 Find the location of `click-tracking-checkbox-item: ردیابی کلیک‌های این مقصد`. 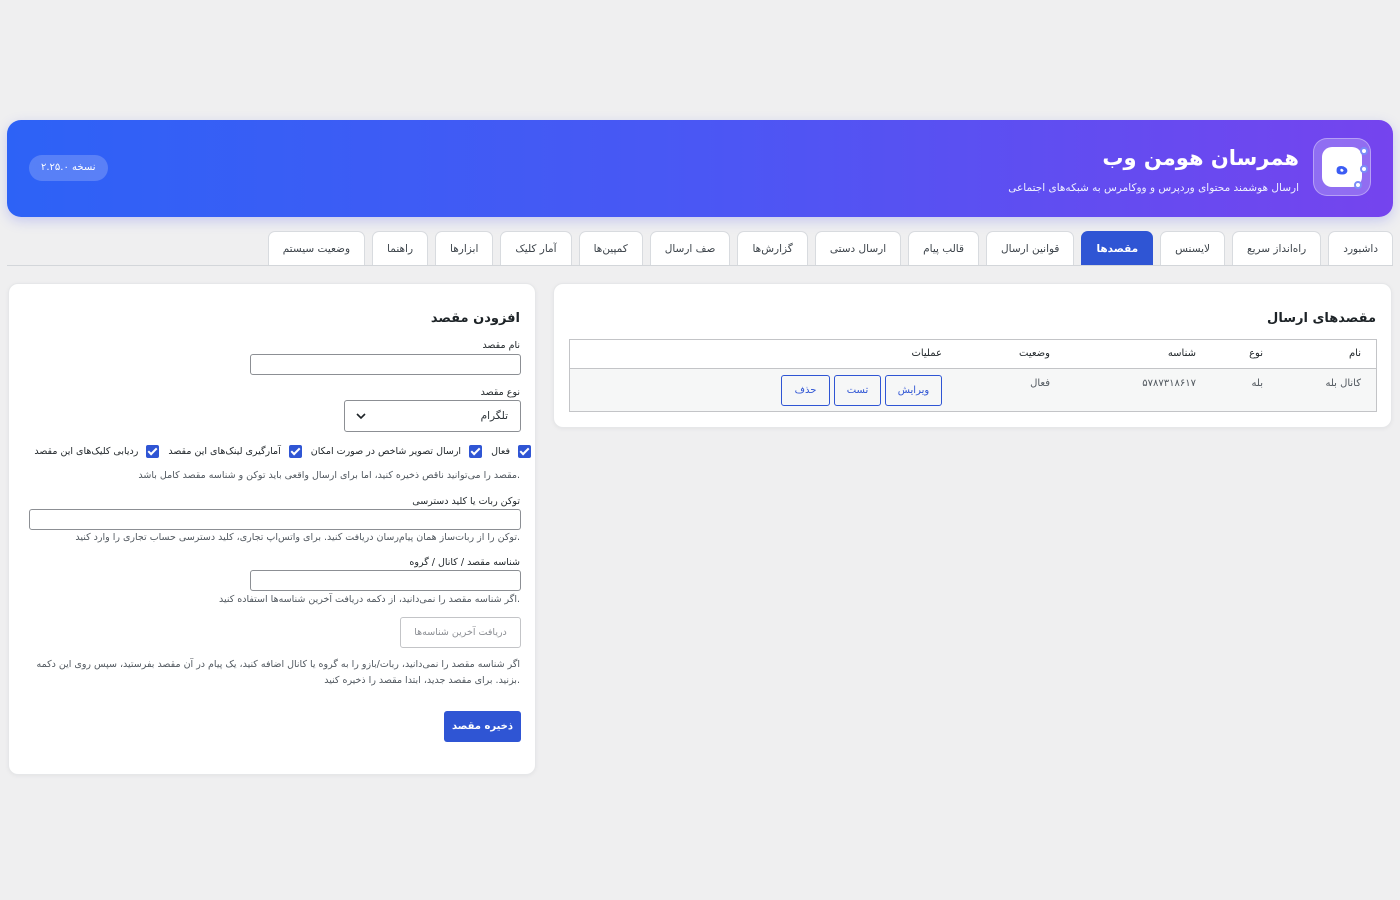

click-tracking-checkbox-item: ردیابی کلیک‌های این مقصد is located at coordinates (97, 451).